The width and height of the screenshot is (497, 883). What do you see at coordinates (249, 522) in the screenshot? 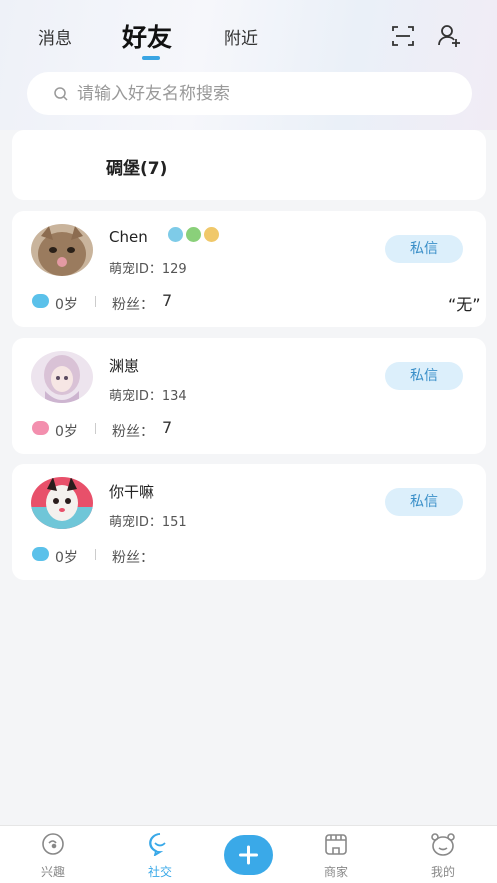
I see `friend-card: 你干嘛 萌宠ID：151 私信 0岁 粉丝：` at bounding box center [249, 522].